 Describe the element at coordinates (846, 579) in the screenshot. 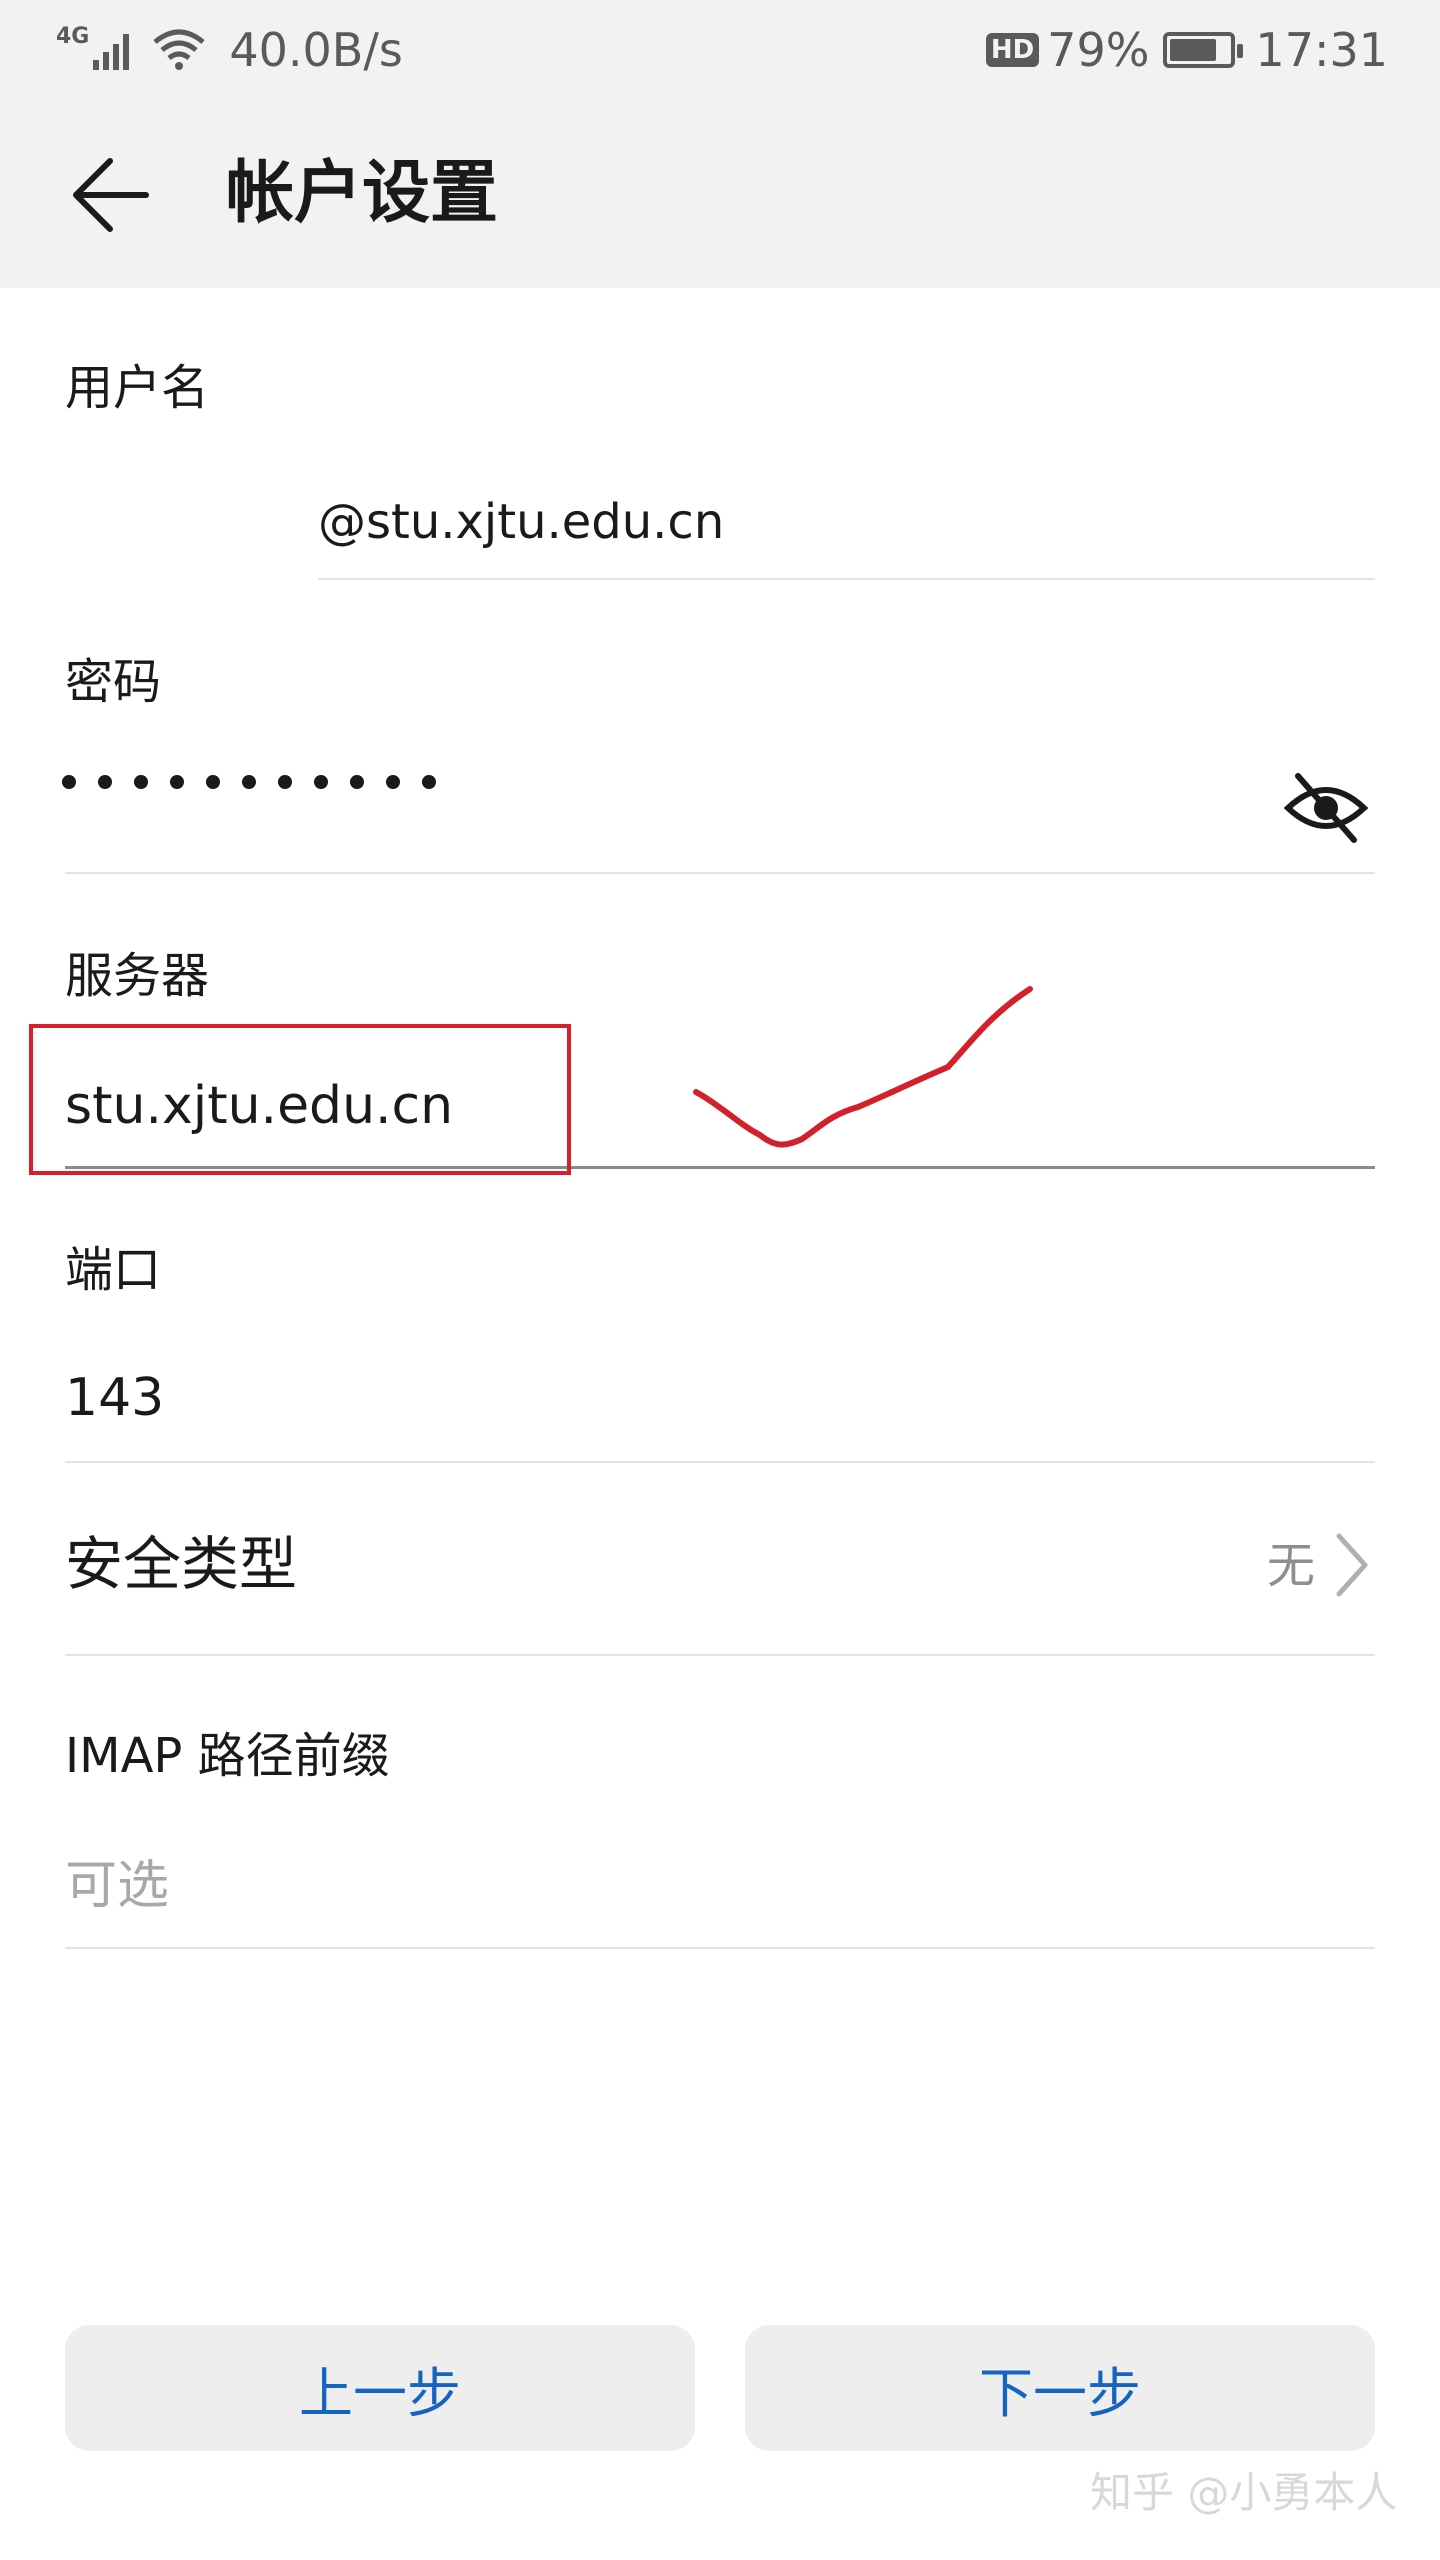

I see `username-underline` at that location.